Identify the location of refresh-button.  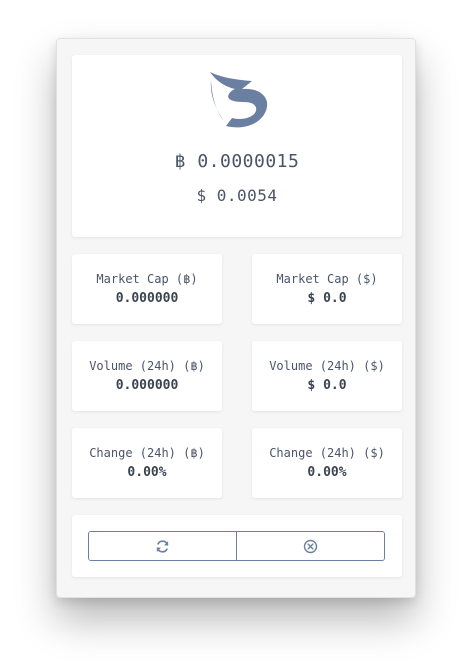
(162, 546).